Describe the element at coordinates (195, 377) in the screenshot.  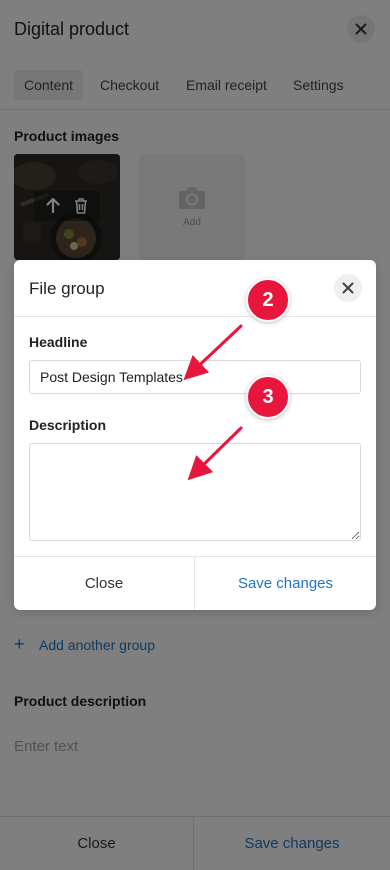
I see `headline-input` at that location.